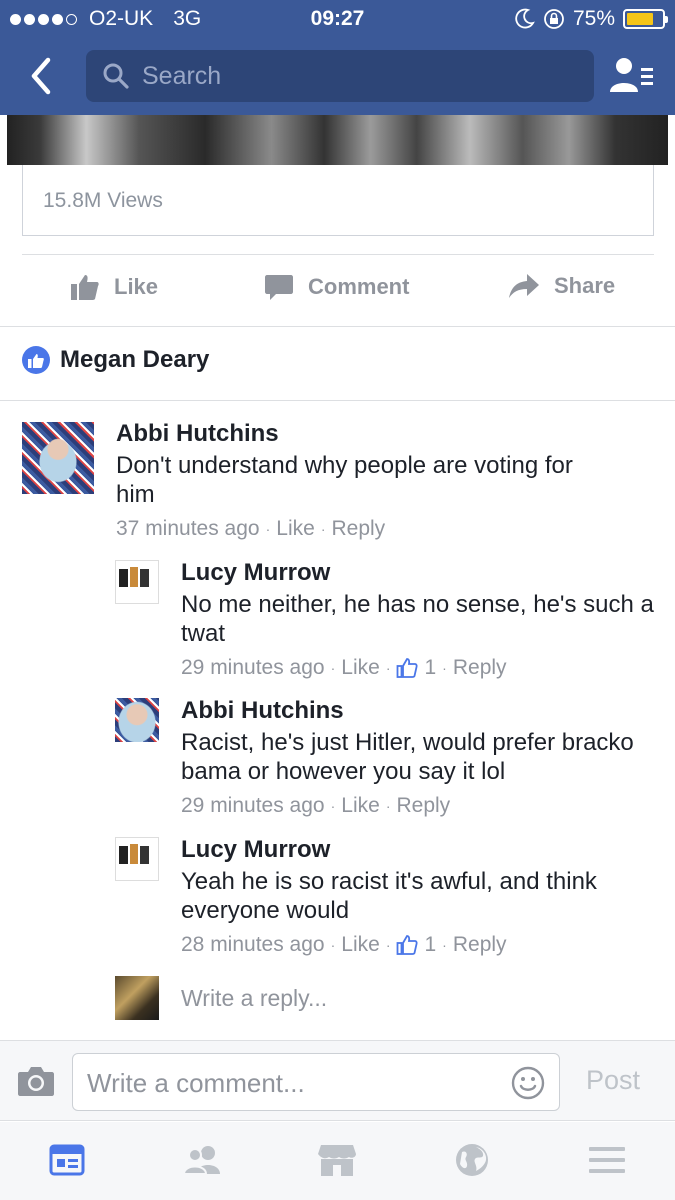  Describe the element at coordinates (359, 286) in the screenshot. I see `comment-label: Comment` at that location.